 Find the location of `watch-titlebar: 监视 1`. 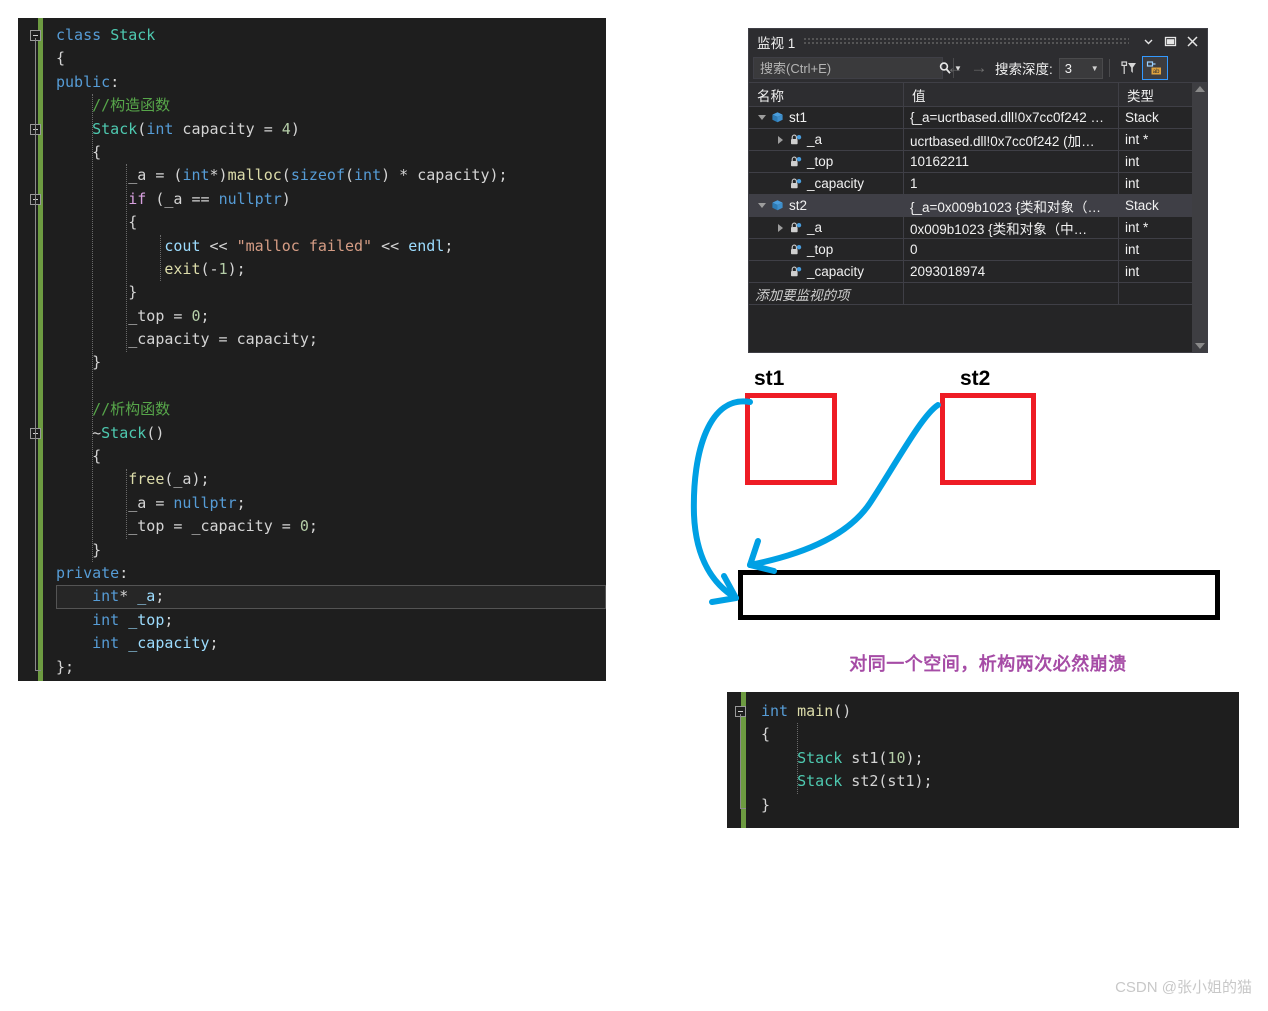

watch-titlebar: 监视 1 is located at coordinates (978, 41).